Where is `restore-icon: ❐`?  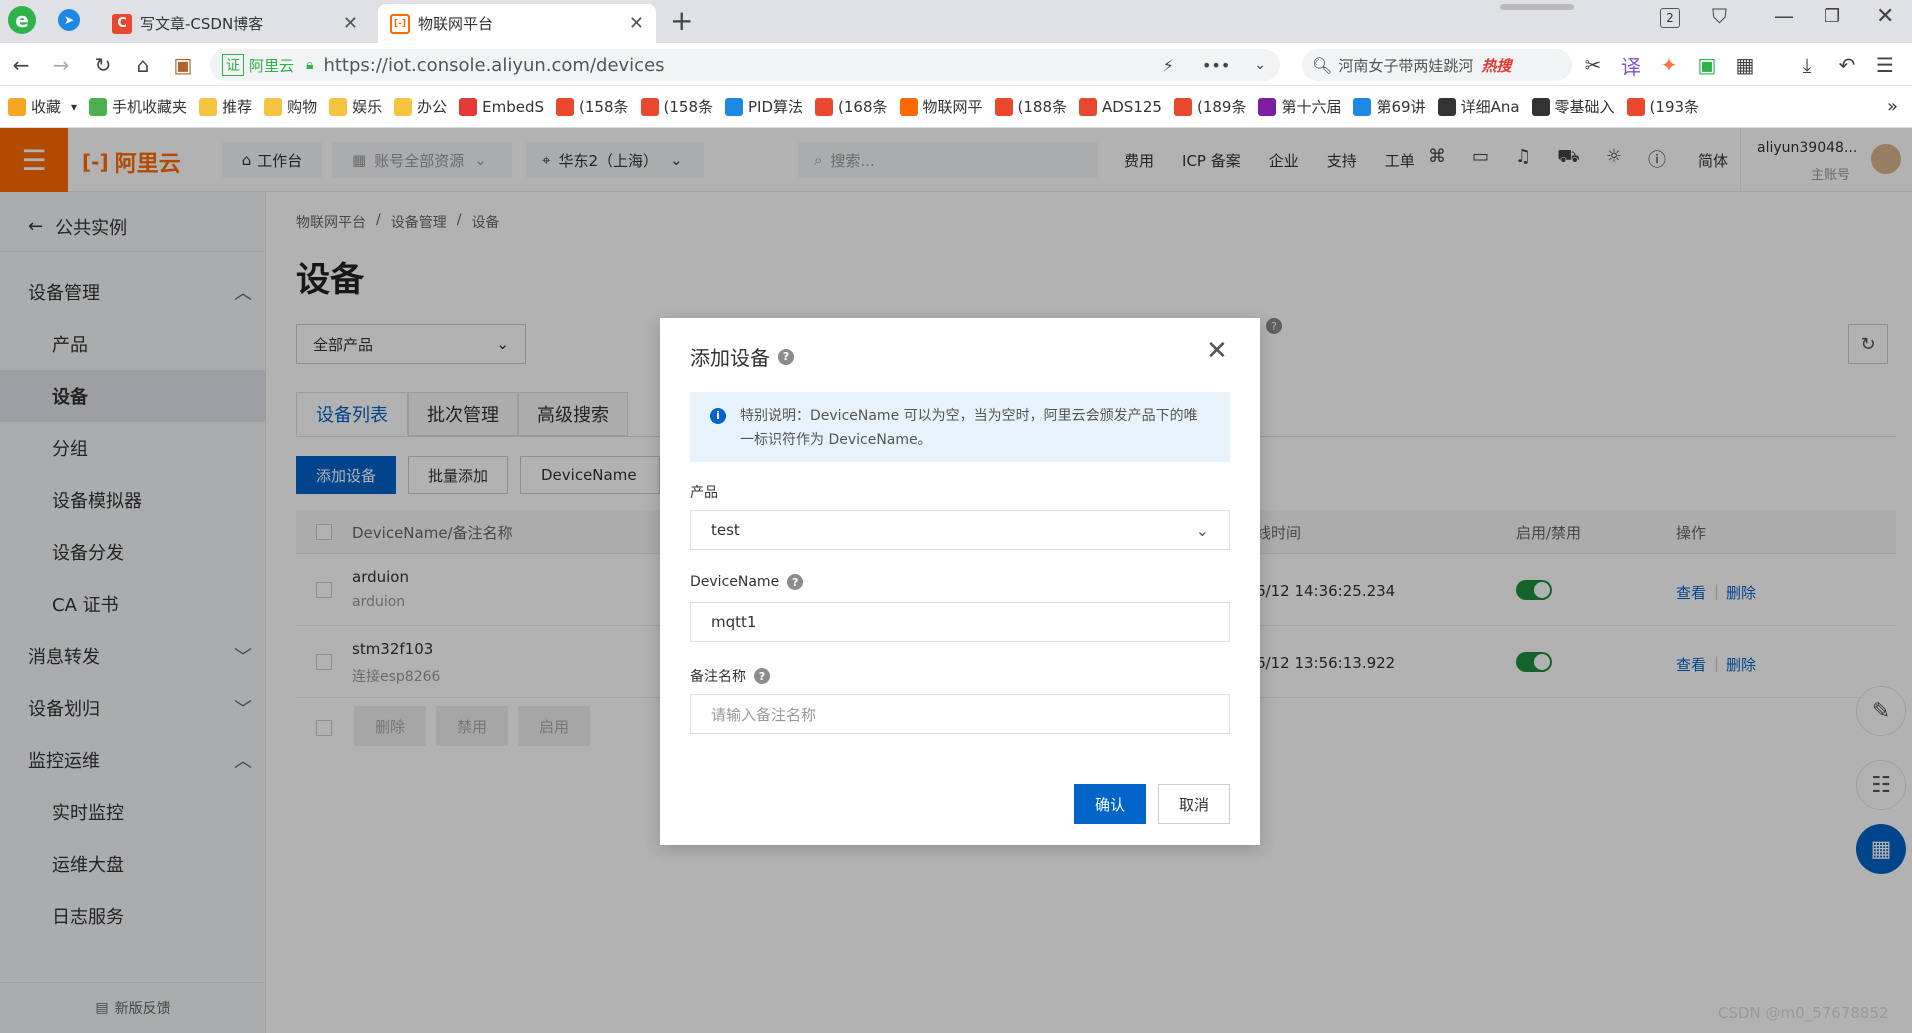 restore-icon: ❐ is located at coordinates (1832, 16).